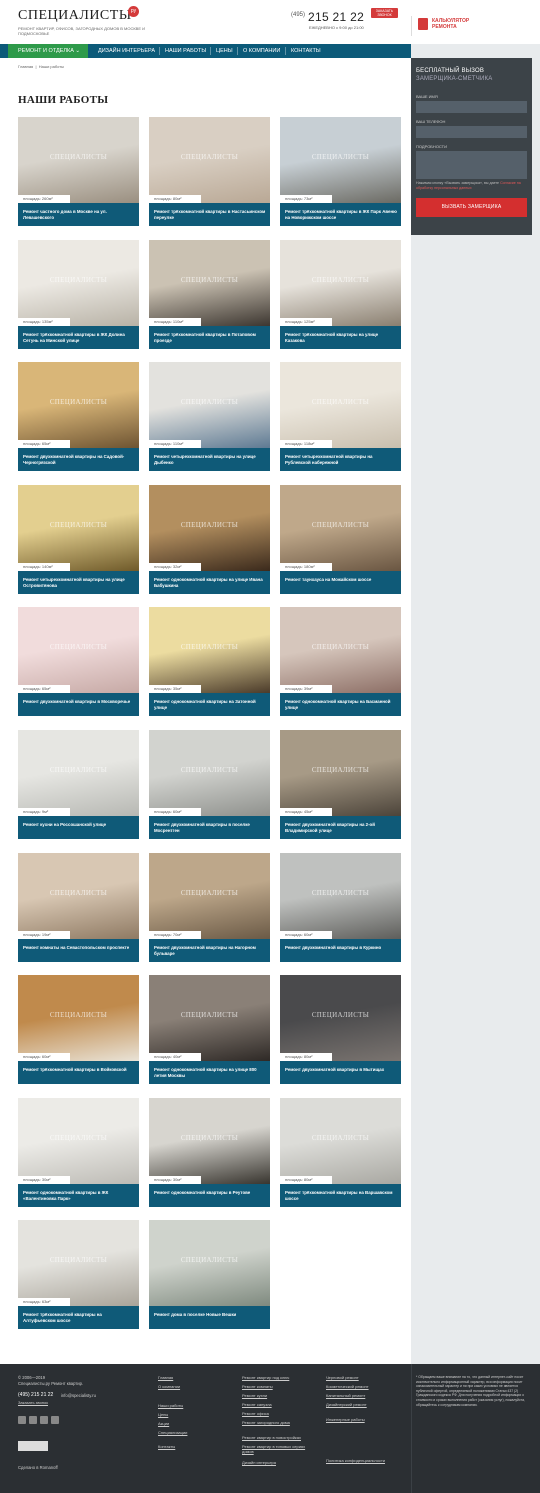 This screenshot has height=1493, width=540. I want to click on vk-icon, so click(33, 1420).